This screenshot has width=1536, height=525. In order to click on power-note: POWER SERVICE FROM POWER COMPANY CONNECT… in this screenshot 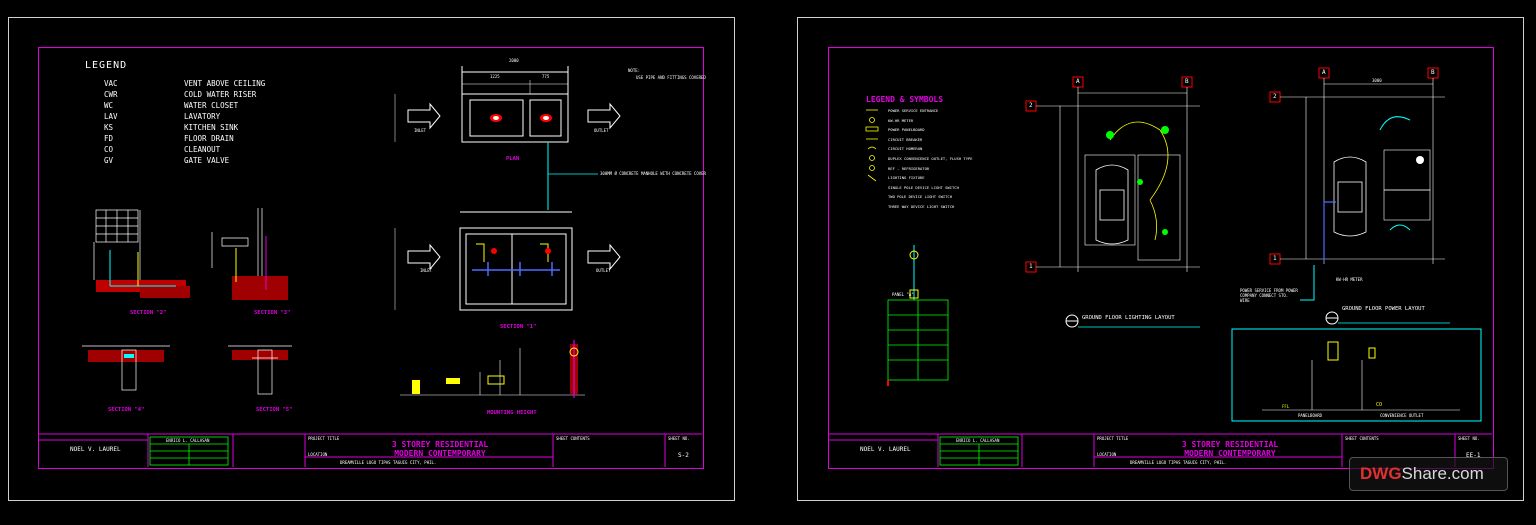, I will do `click(1269, 295)`.